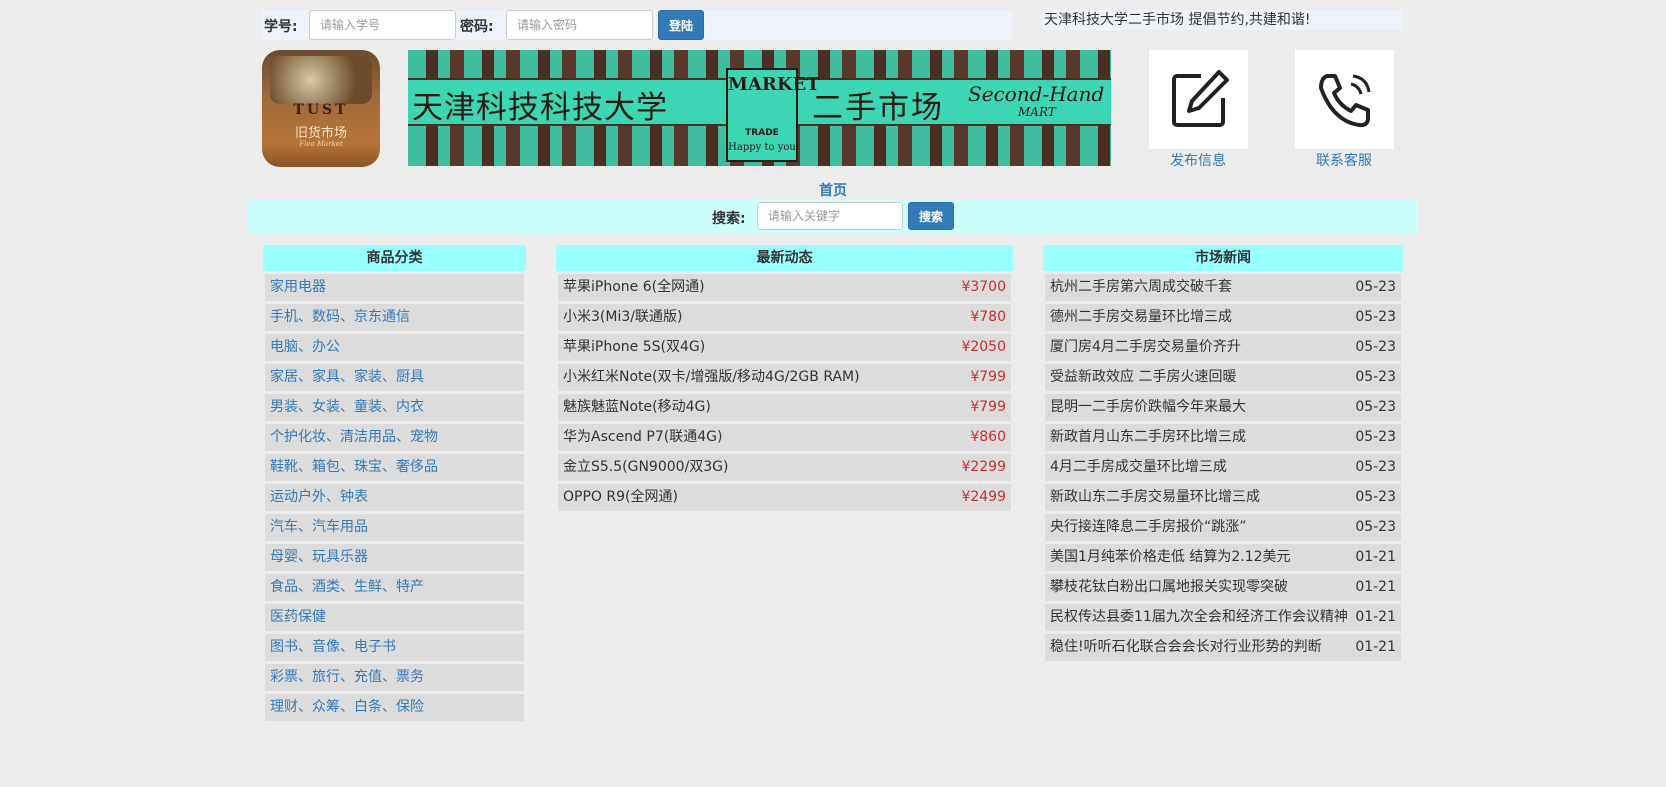  Describe the element at coordinates (878, 108) in the screenshot. I see `banner-title-right: 二手市场` at that location.